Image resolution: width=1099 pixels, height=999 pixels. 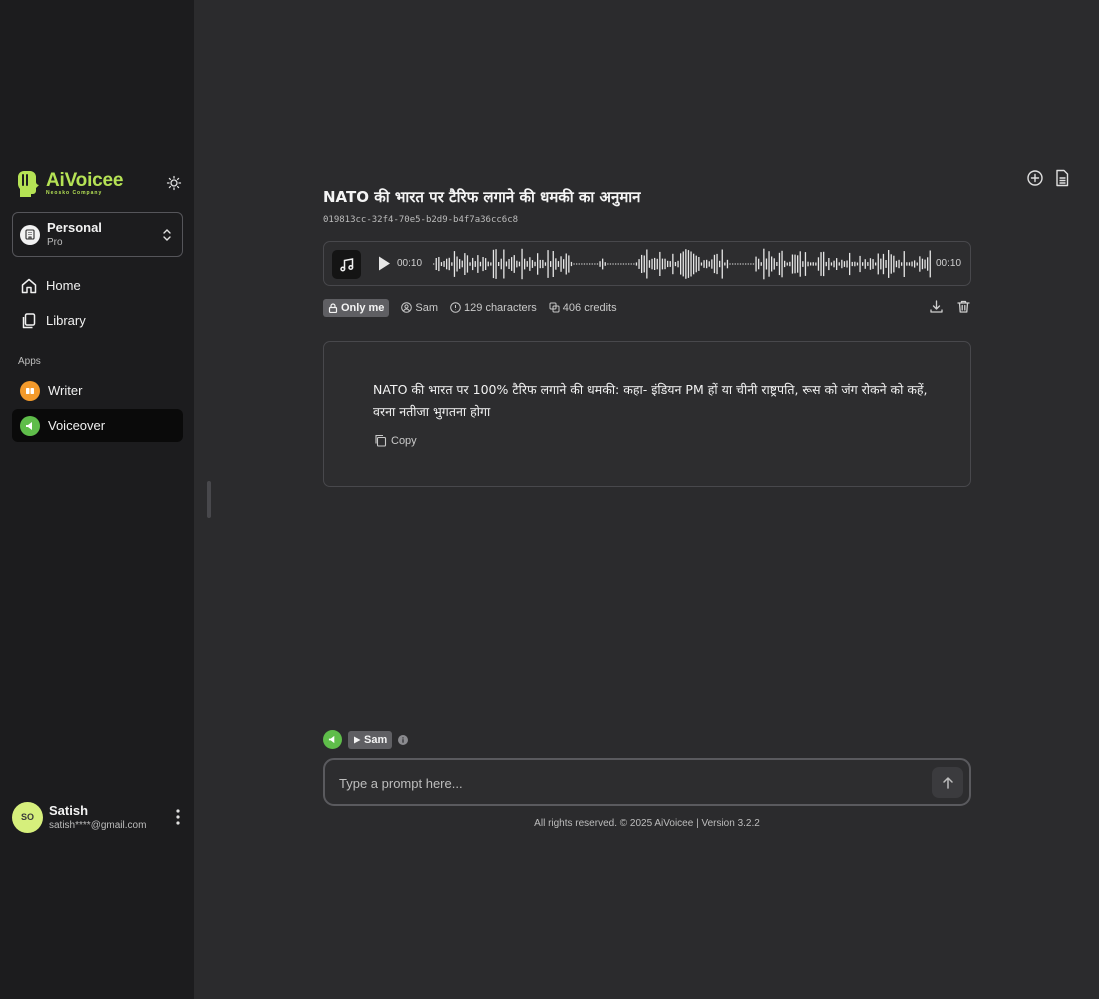 What do you see at coordinates (74, 227) in the screenshot?
I see `workspace-name: Personal` at bounding box center [74, 227].